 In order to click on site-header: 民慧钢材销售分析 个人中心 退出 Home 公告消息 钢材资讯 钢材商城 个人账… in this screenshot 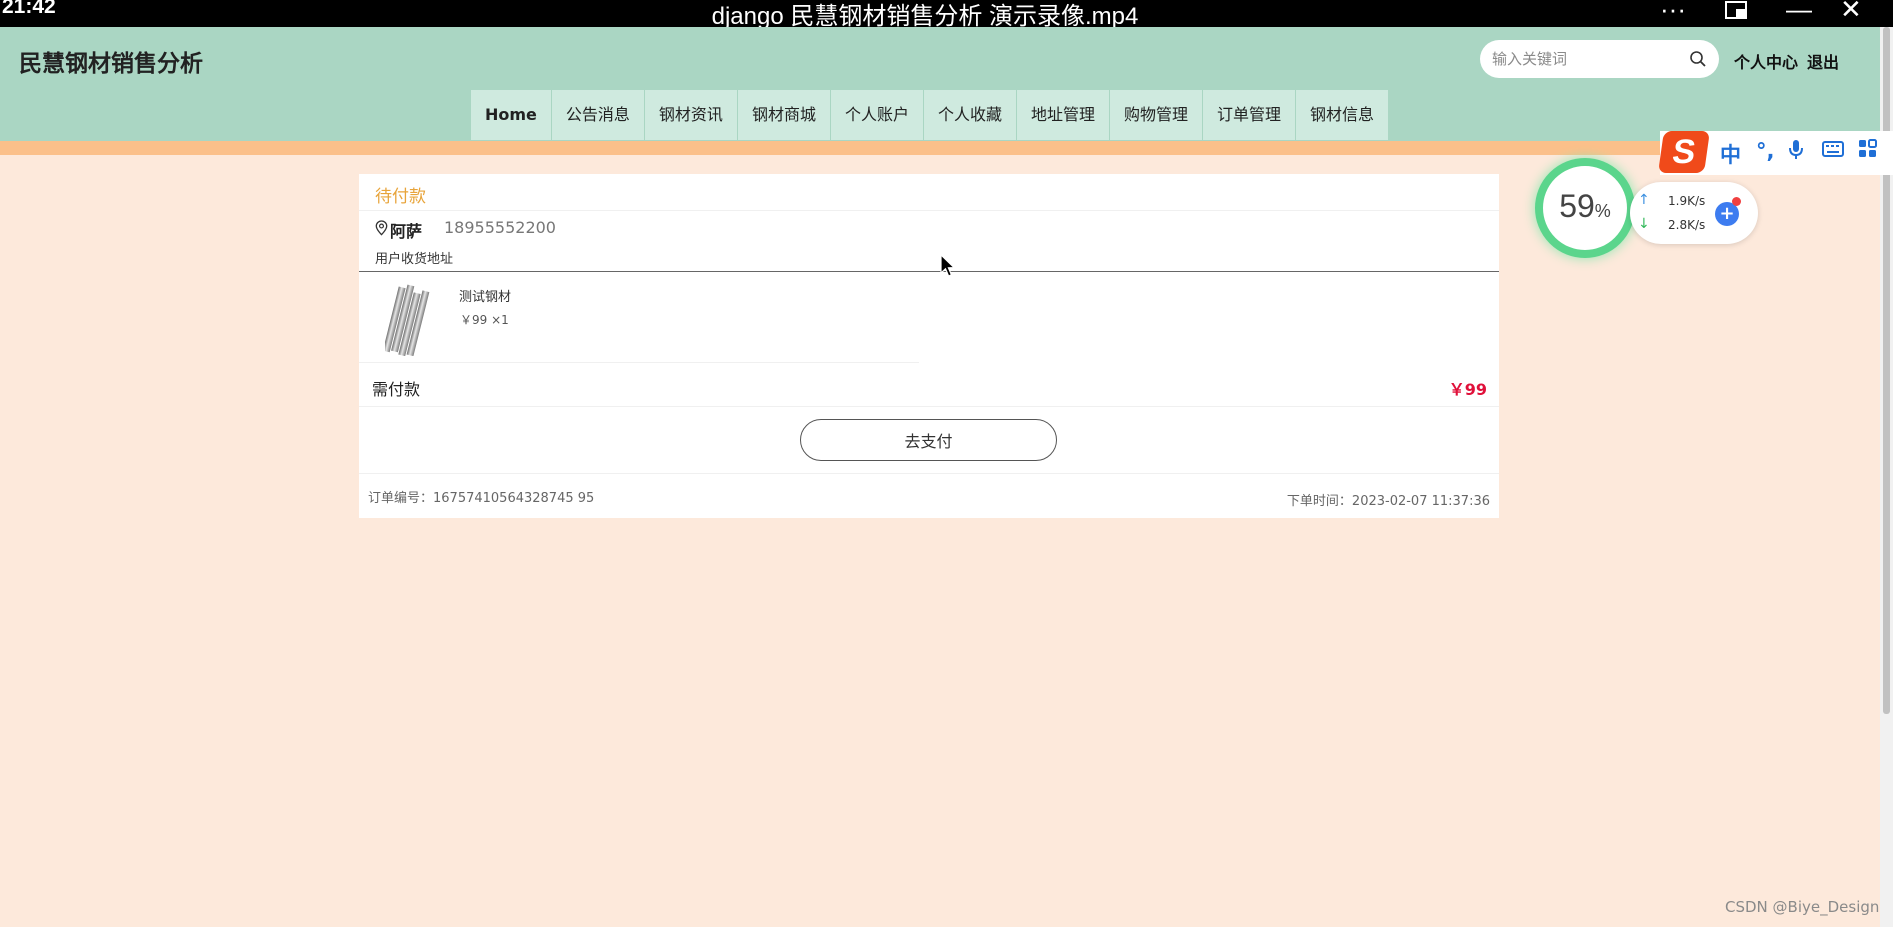, I will do `click(940, 84)`.